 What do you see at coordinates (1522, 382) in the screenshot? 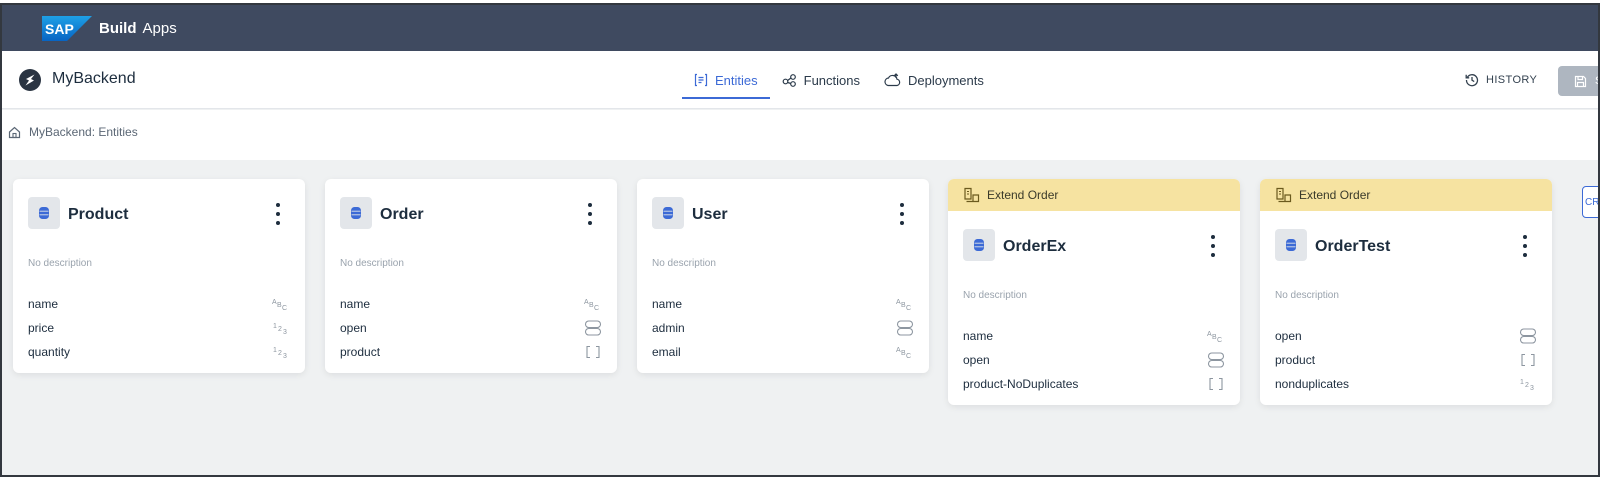
I see `svg-text: 1` at bounding box center [1522, 382].